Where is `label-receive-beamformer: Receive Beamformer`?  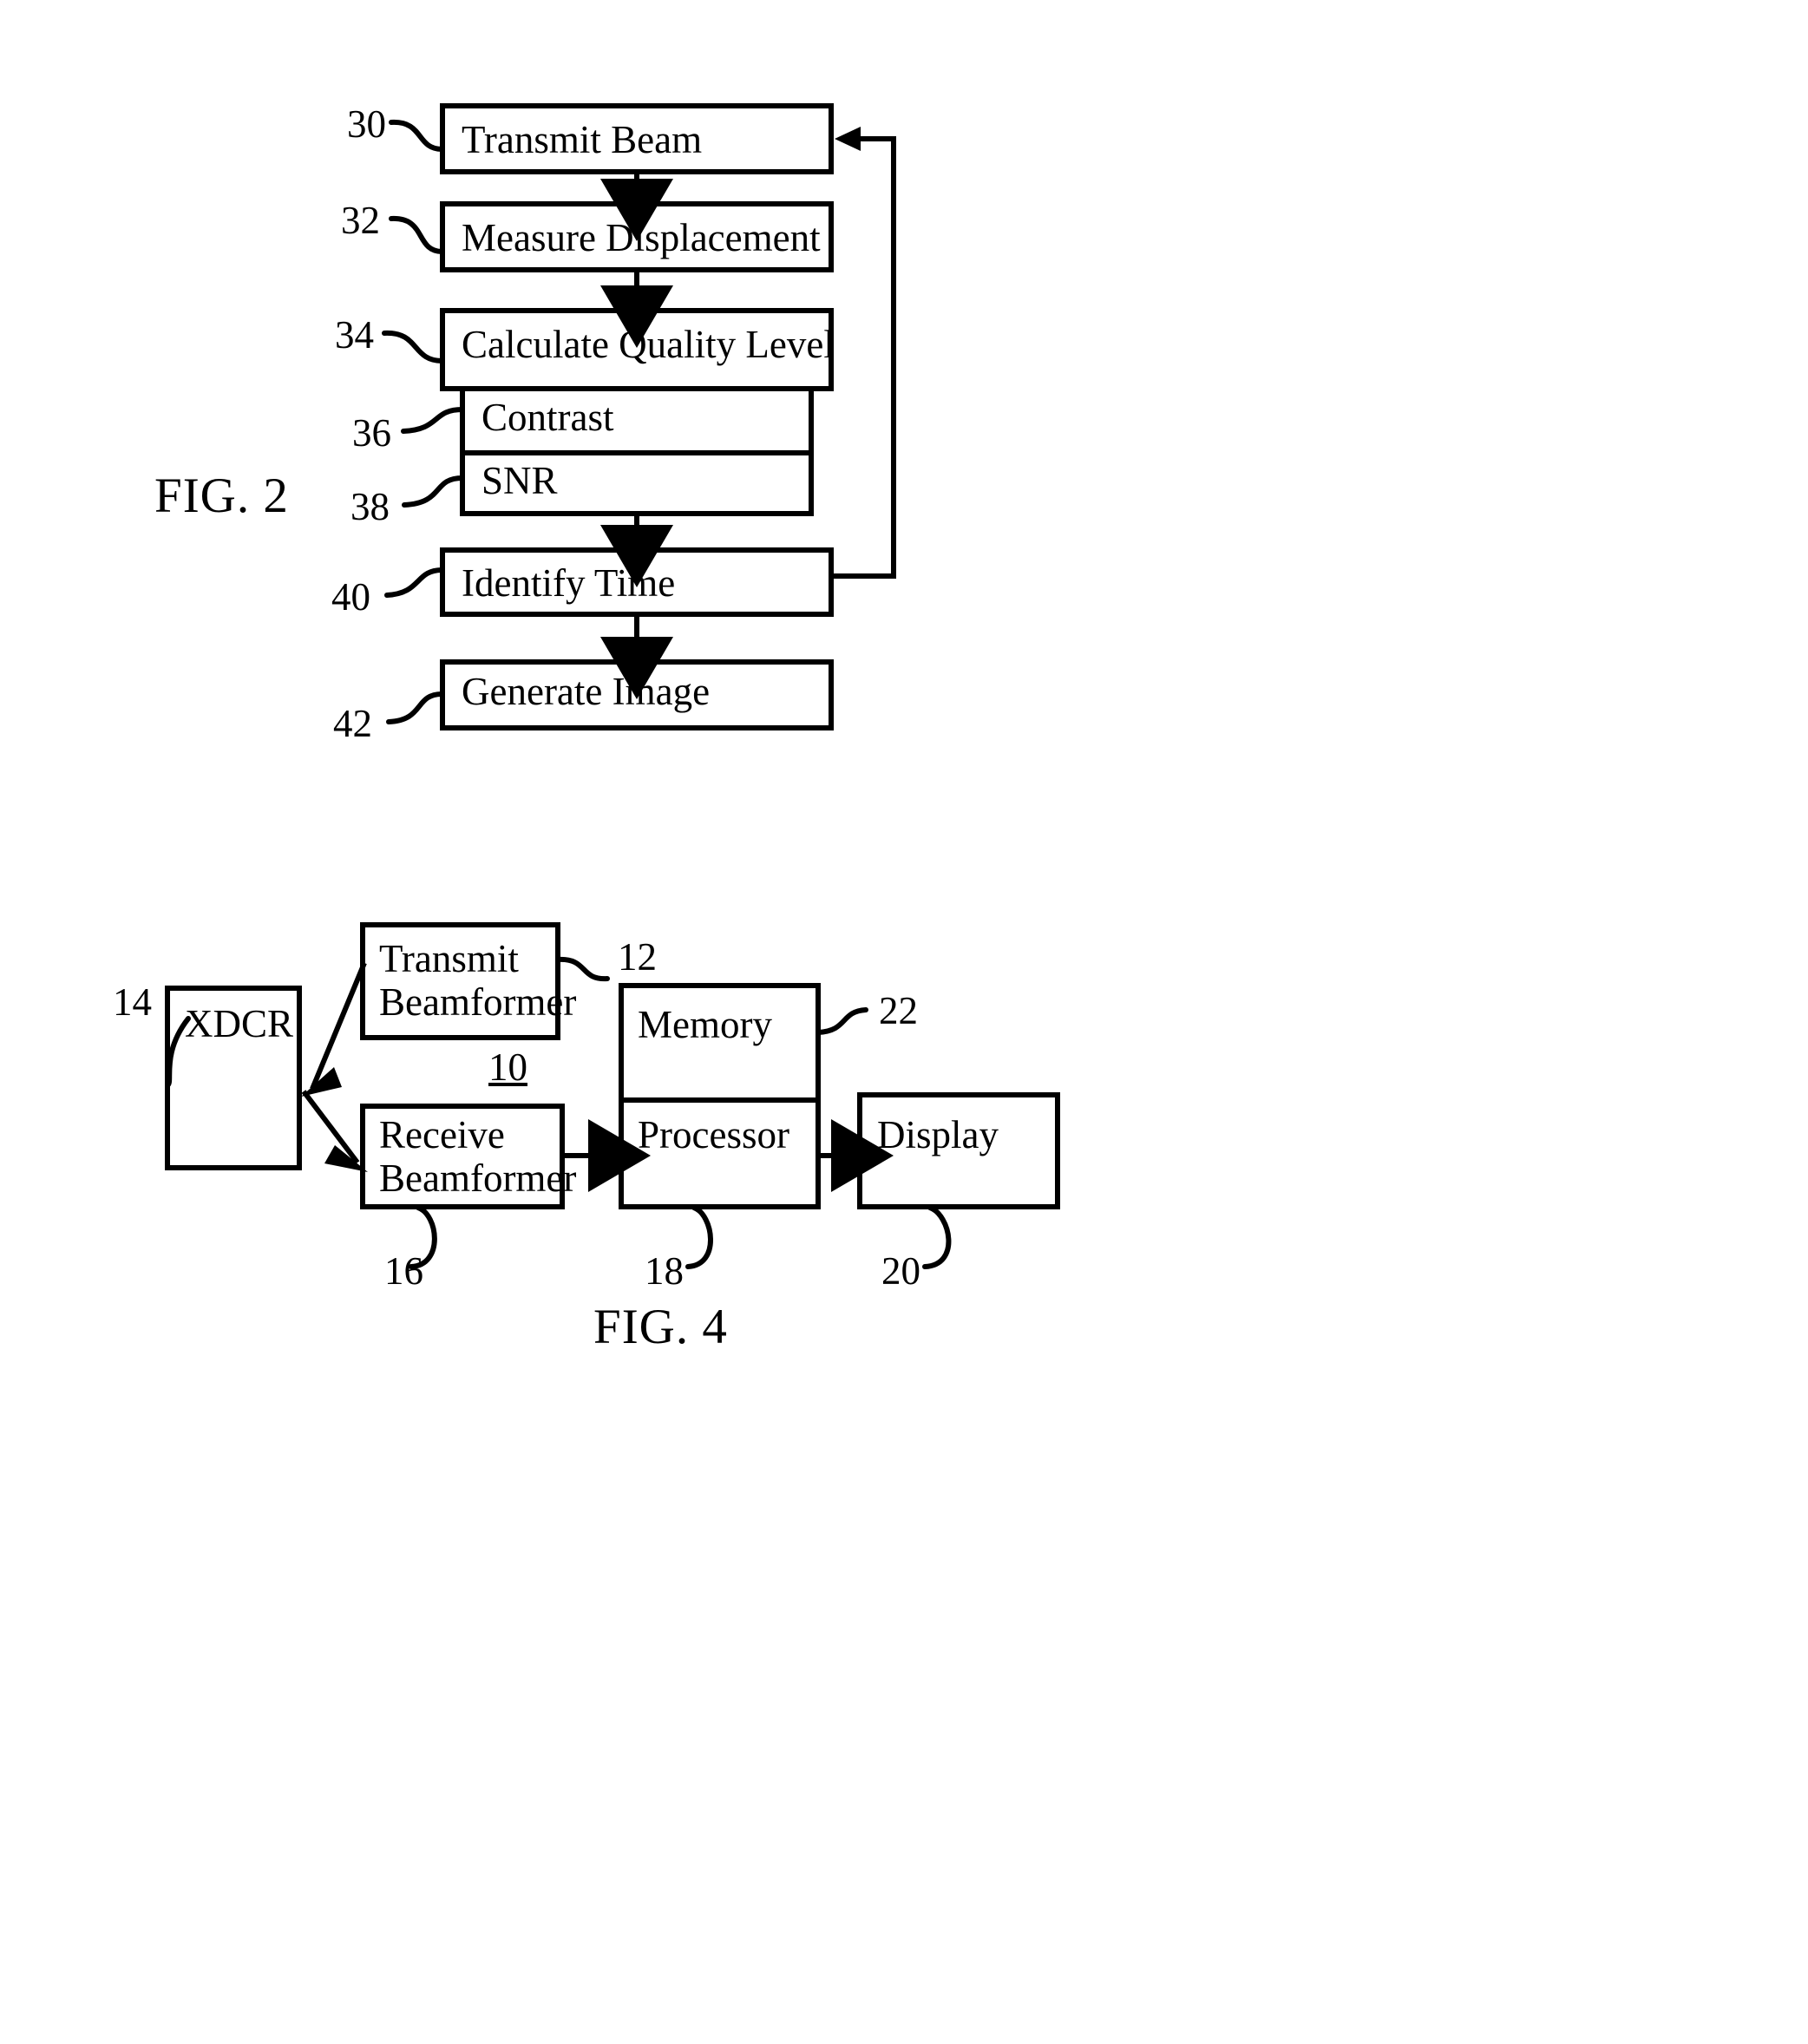
label-receive-beamformer: Receive Beamformer is located at coordinates (477, 1157).